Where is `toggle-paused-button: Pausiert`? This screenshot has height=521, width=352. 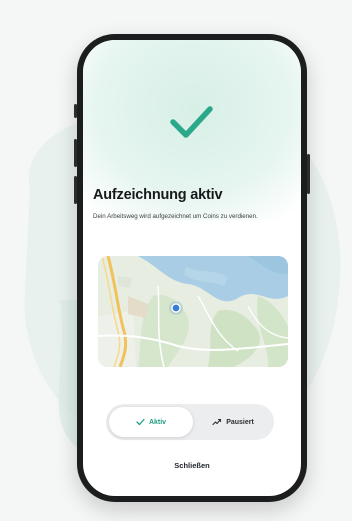
toggle-paused-button: Pausiert is located at coordinates (233, 422).